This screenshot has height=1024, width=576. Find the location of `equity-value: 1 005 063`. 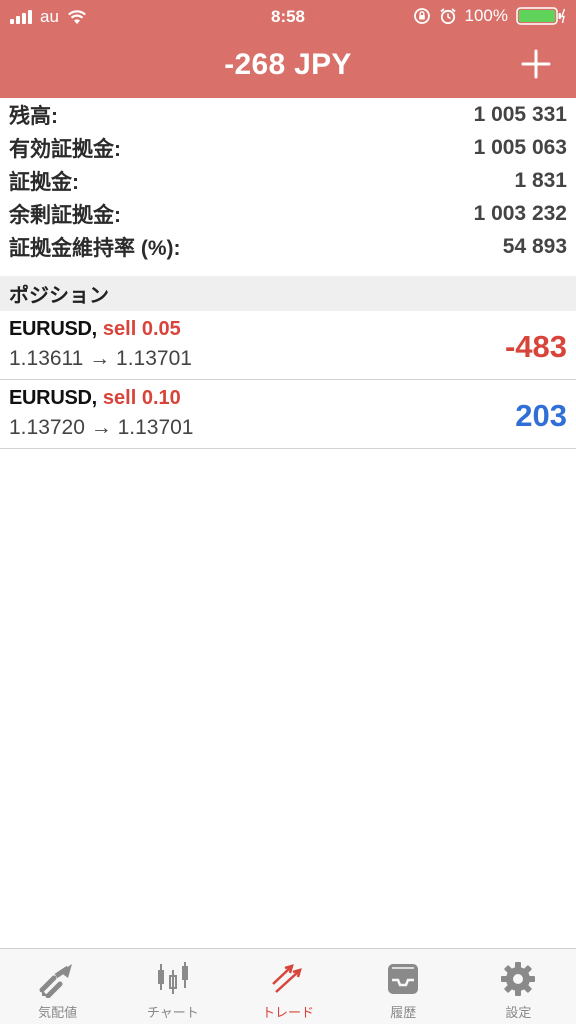

equity-value: 1 005 063 is located at coordinates (520, 147).